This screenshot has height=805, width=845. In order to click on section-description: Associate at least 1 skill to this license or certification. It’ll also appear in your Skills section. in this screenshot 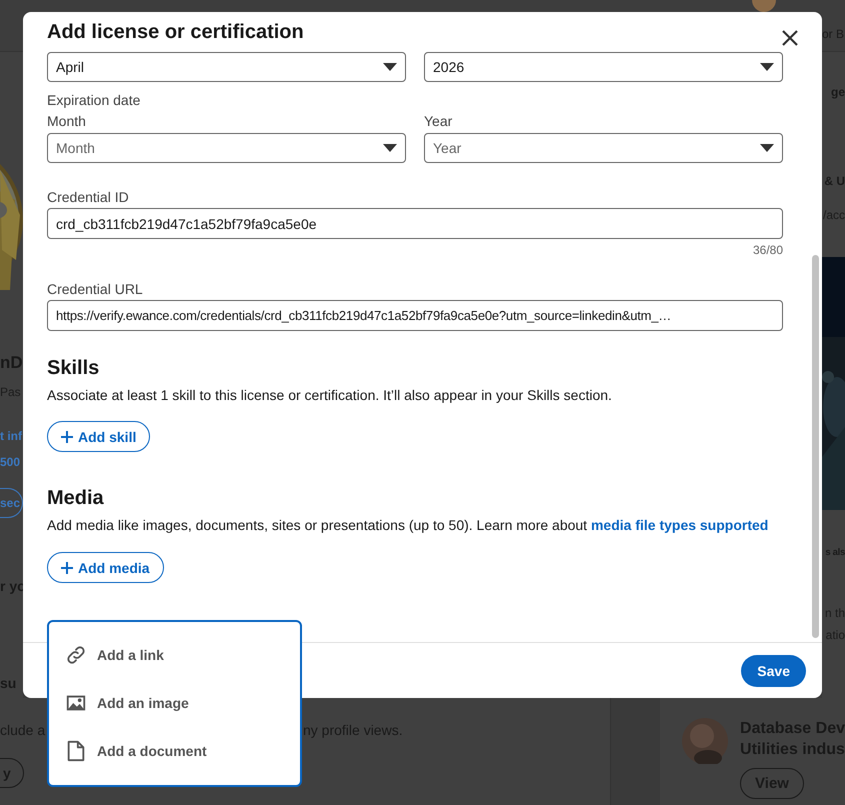, I will do `click(330, 395)`.